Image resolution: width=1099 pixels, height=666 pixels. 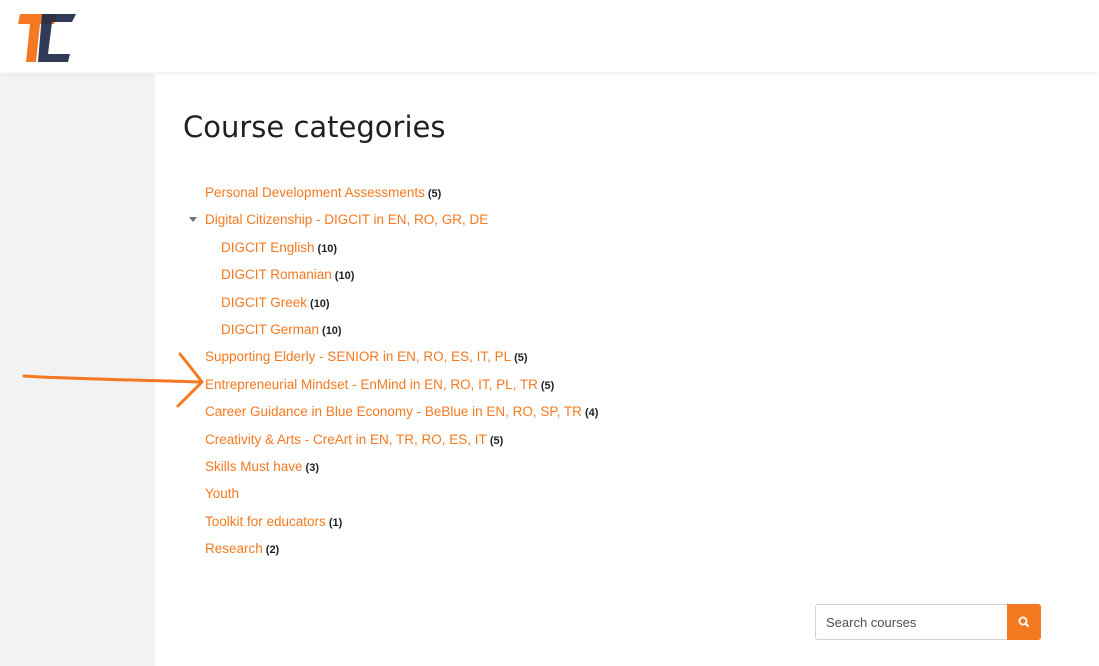 What do you see at coordinates (591, 413) in the screenshot?
I see `course-count: (4)` at bounding box center [591, 413].